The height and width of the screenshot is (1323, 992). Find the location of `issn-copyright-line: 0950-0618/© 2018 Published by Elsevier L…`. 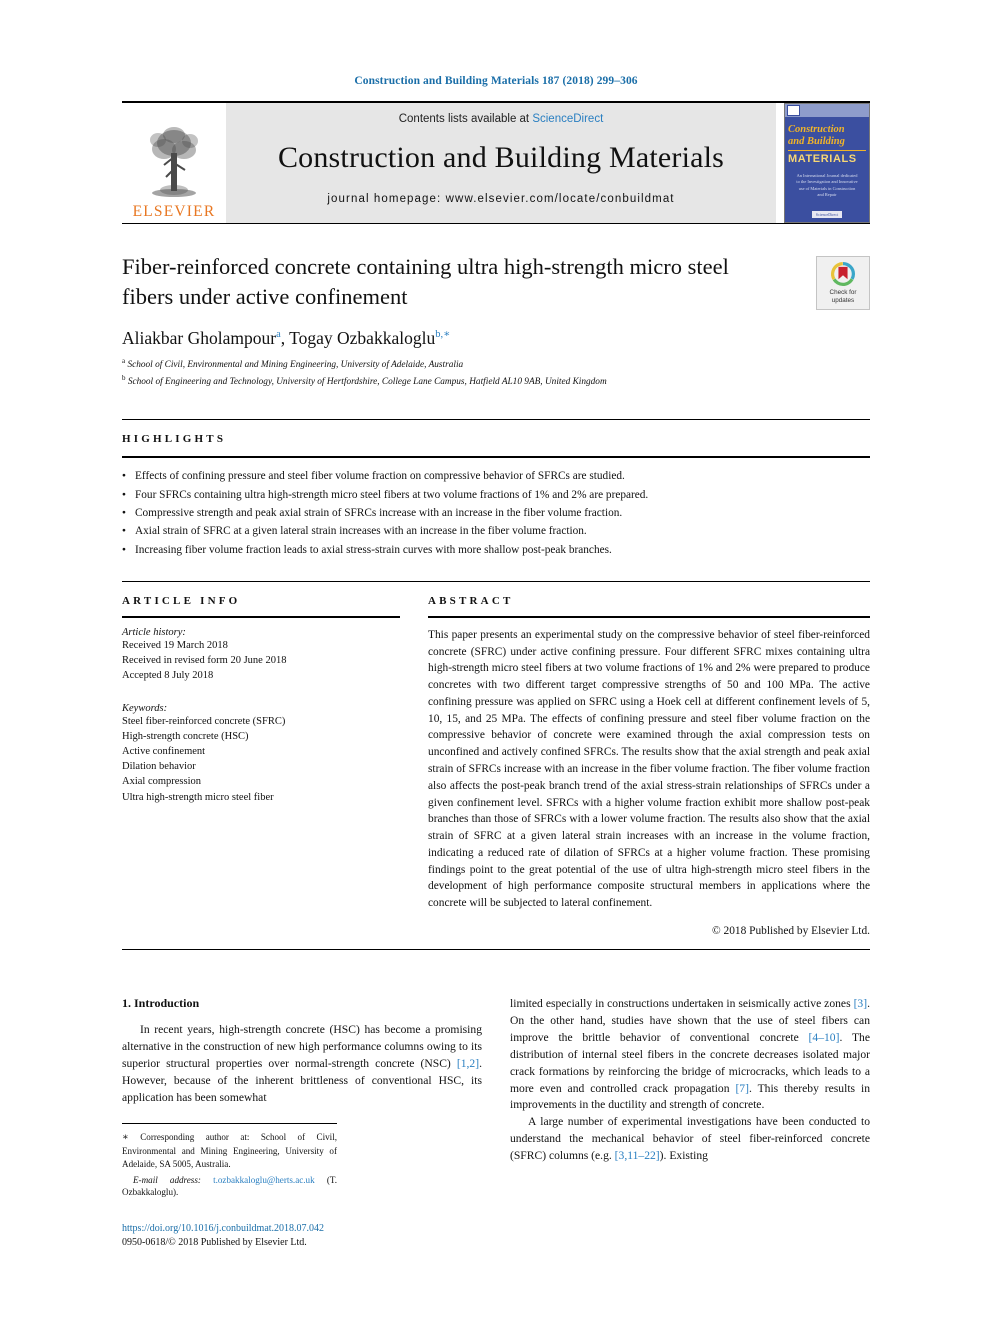

issn-copyright-line: 0950-0618/© 2018 Published by Elsevier L… is located at coordinates (214, 1242).